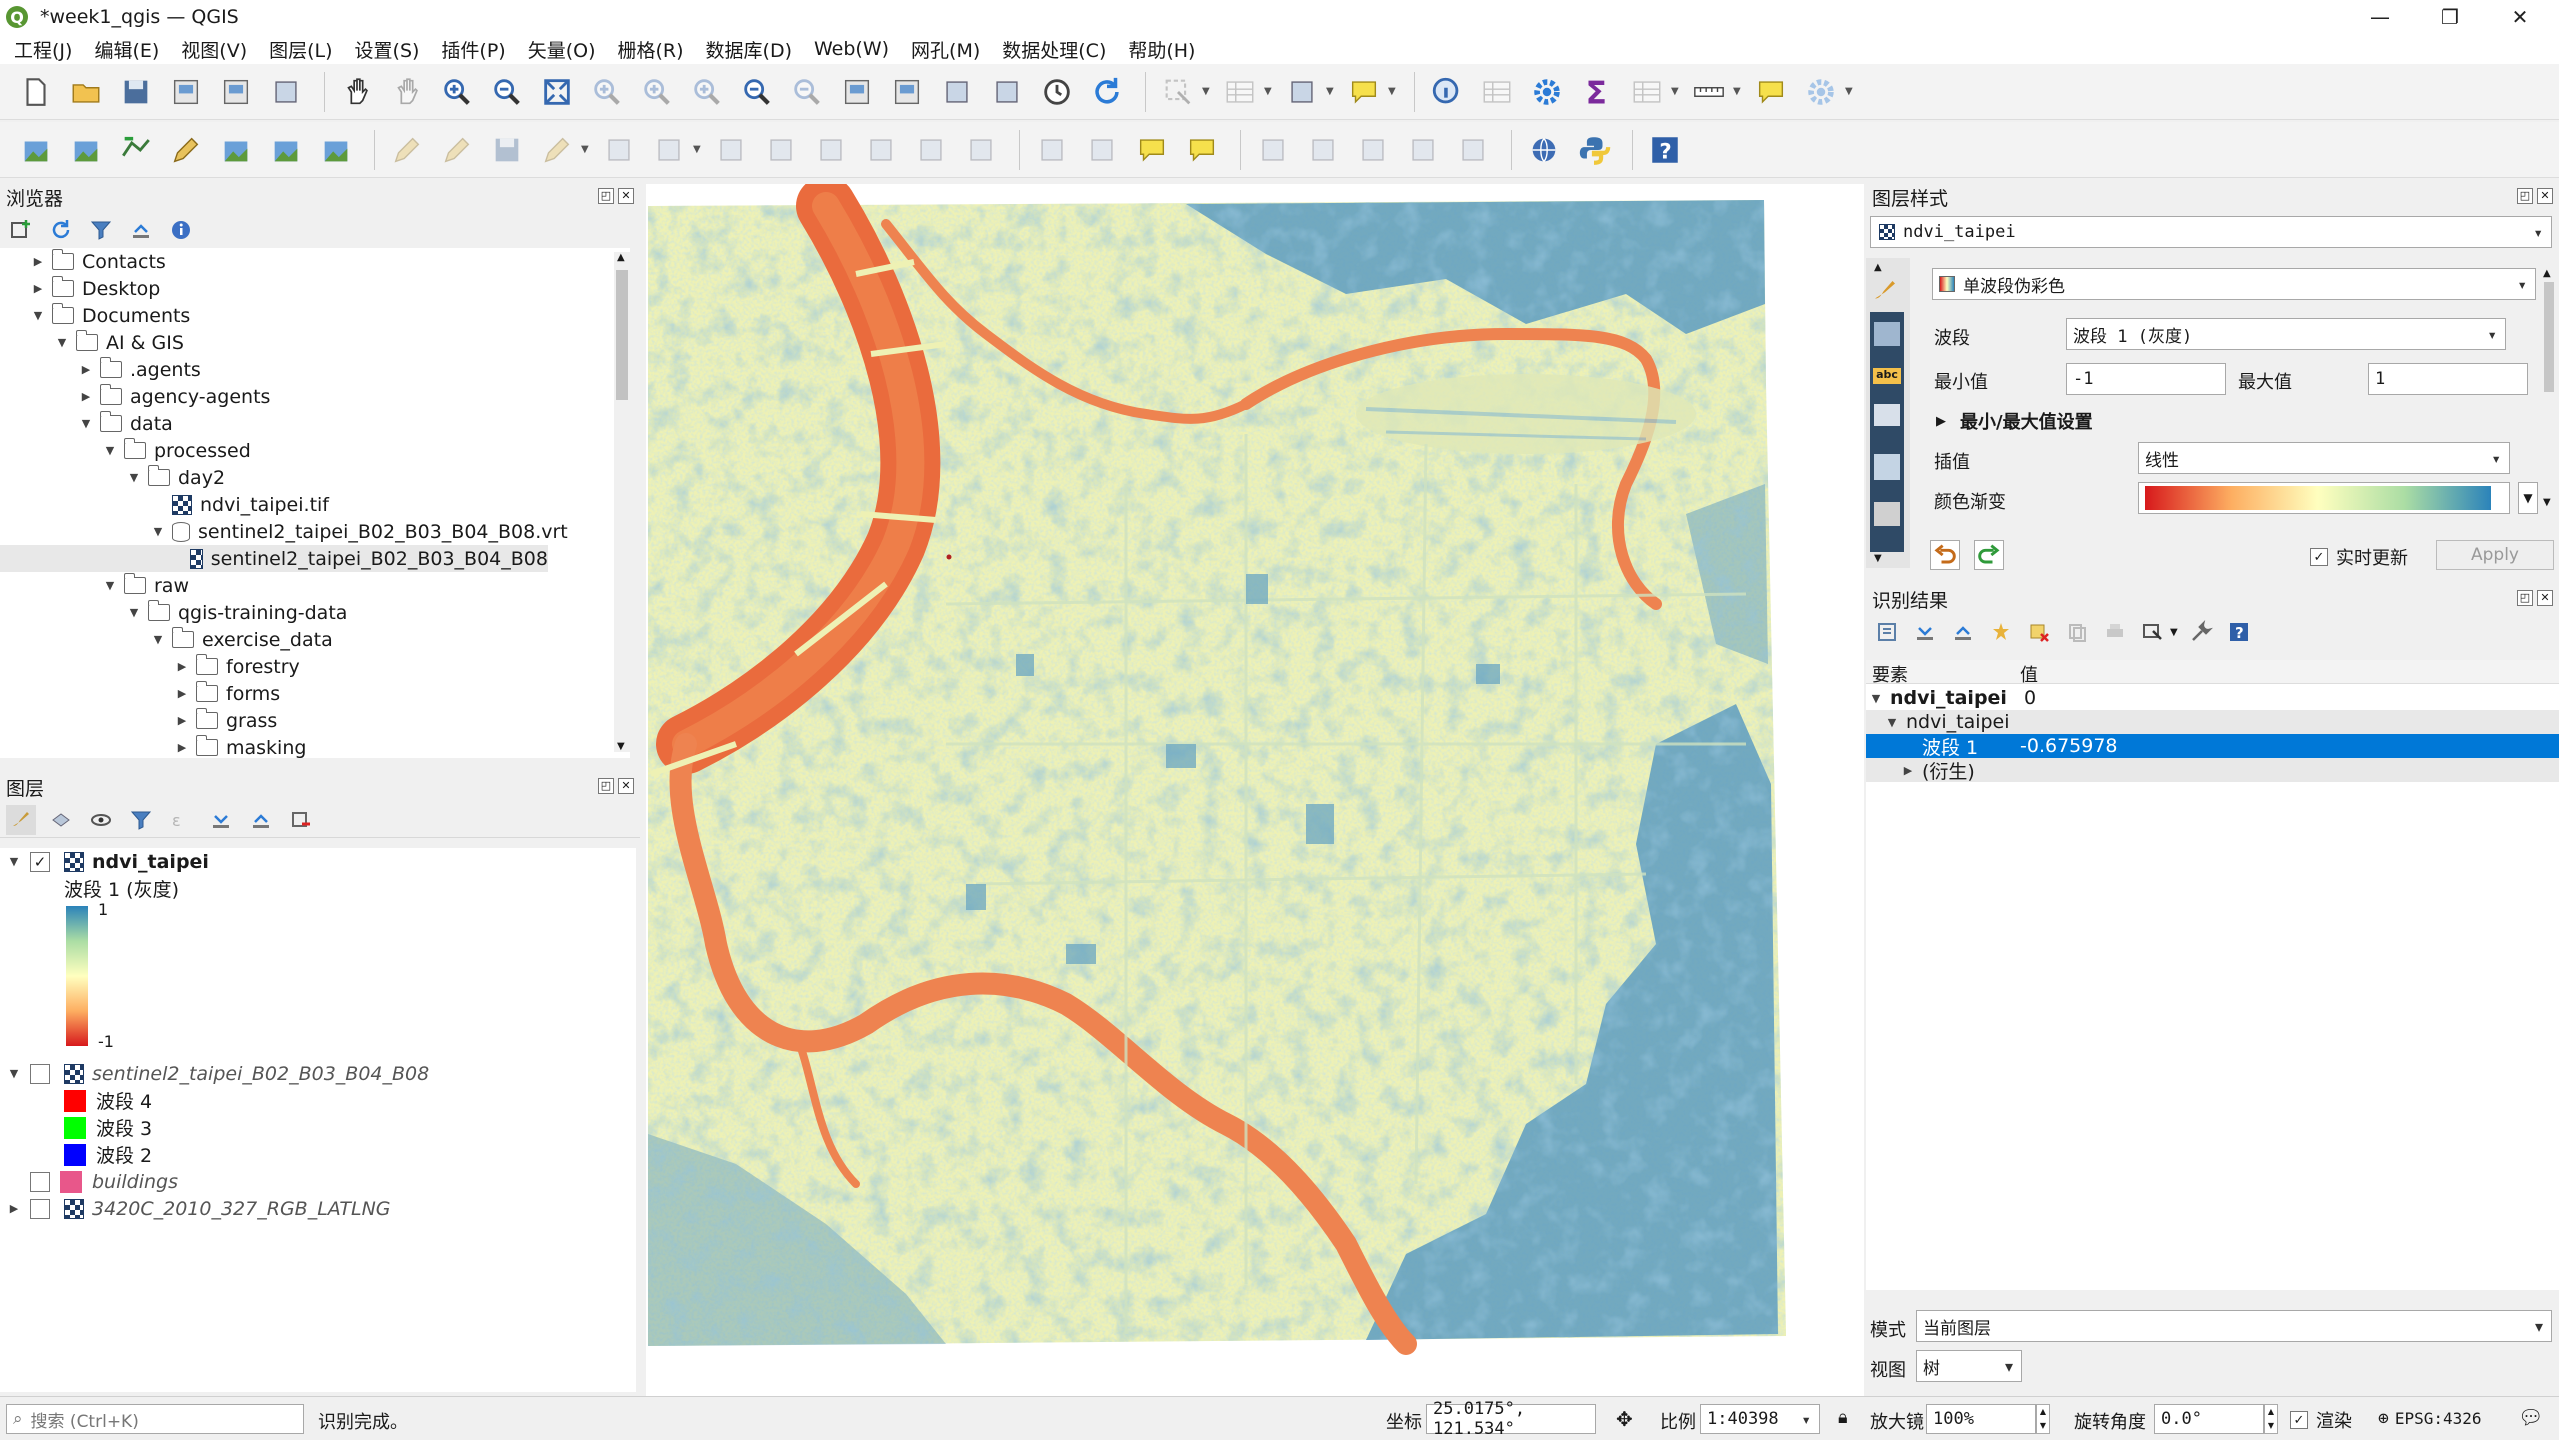  Describe the element at coordinates (1981, 1419) in the screenshot. I see `magnifier-input: 100%` at that location.